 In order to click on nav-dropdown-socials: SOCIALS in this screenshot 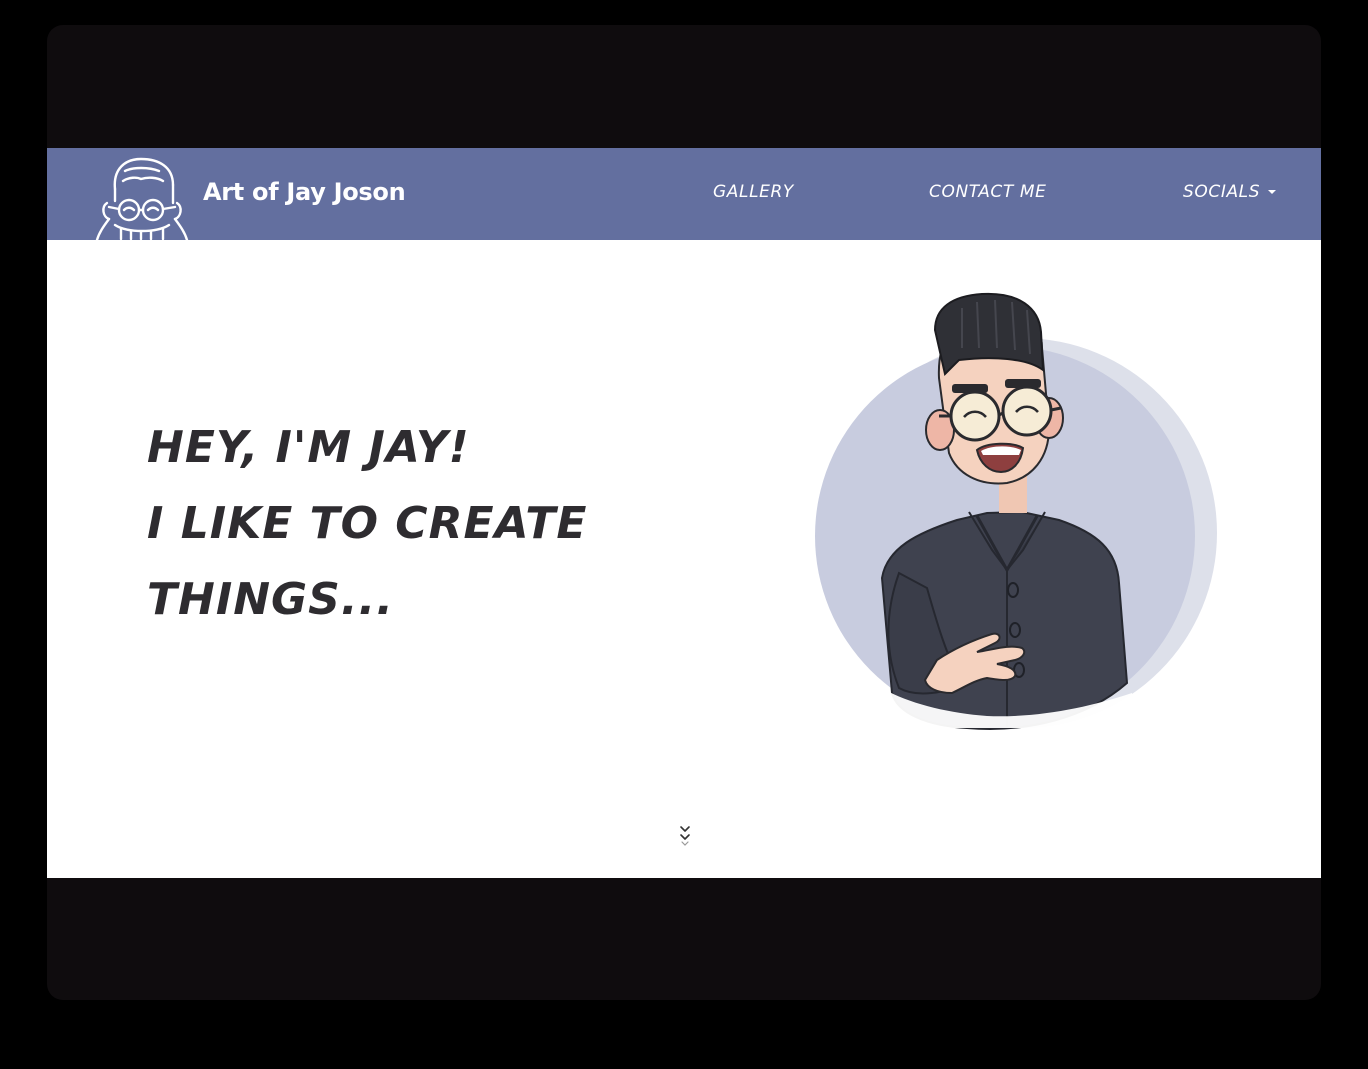, I will do `click(1230, 192)`.